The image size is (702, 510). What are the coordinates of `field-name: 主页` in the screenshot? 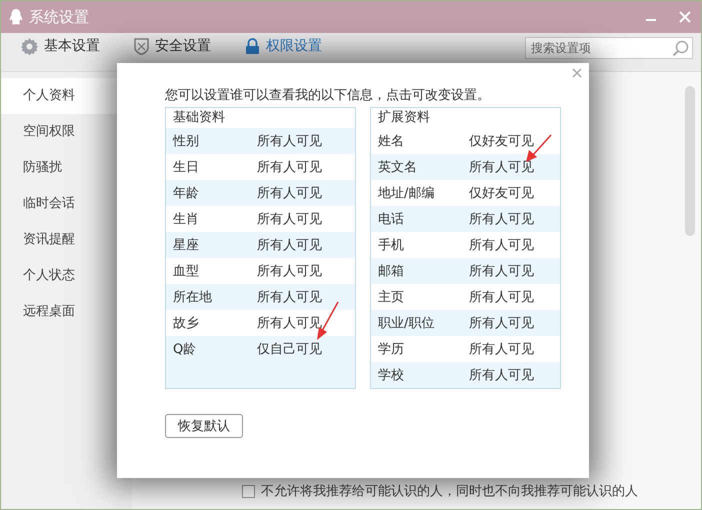 It's located at (391, 297).